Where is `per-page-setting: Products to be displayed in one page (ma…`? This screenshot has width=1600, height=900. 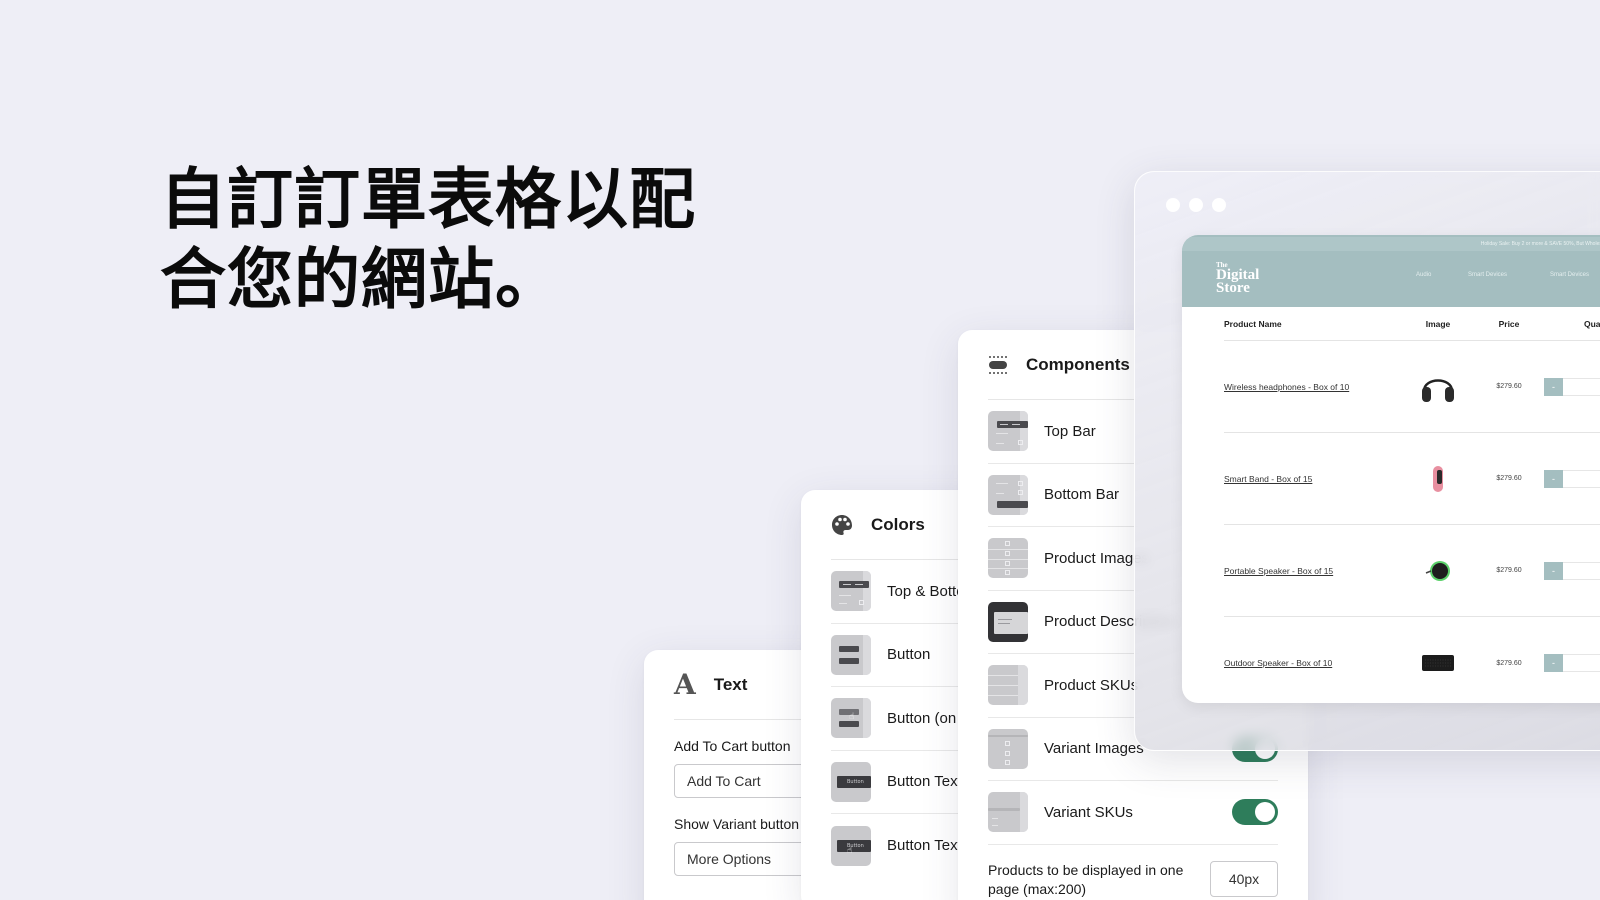 per-page-setting: Products to be displayed in one page (ma… is located at coordinates (1133, 872).